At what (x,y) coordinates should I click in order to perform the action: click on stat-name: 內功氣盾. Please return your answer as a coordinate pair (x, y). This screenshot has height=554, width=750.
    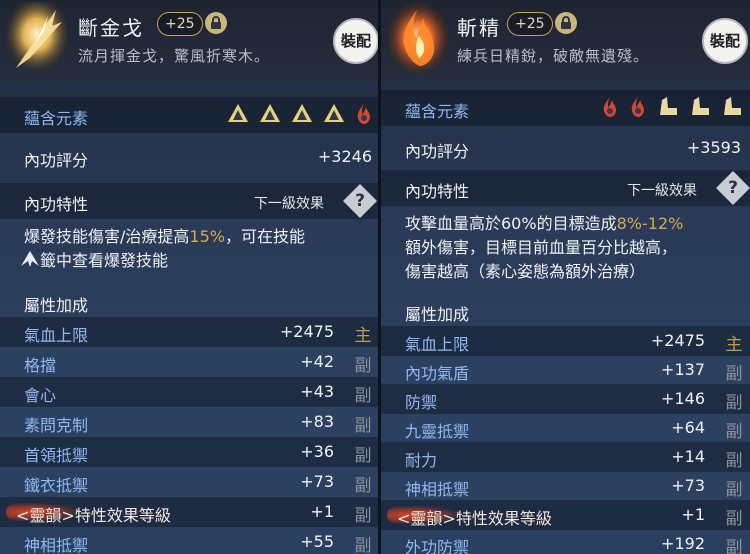
    Looking at the image, I should click on (437, 373).